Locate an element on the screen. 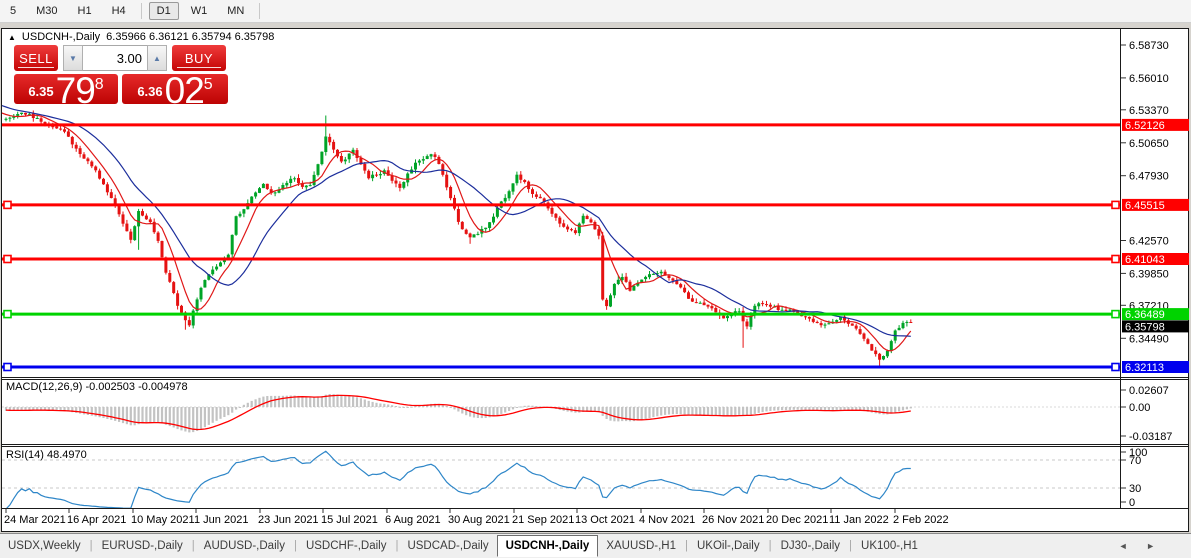 This screenshot has width=1191, height=558. tab-xauusd-h1: XAUUSD-,H1 is located at coordinates (641, 546).